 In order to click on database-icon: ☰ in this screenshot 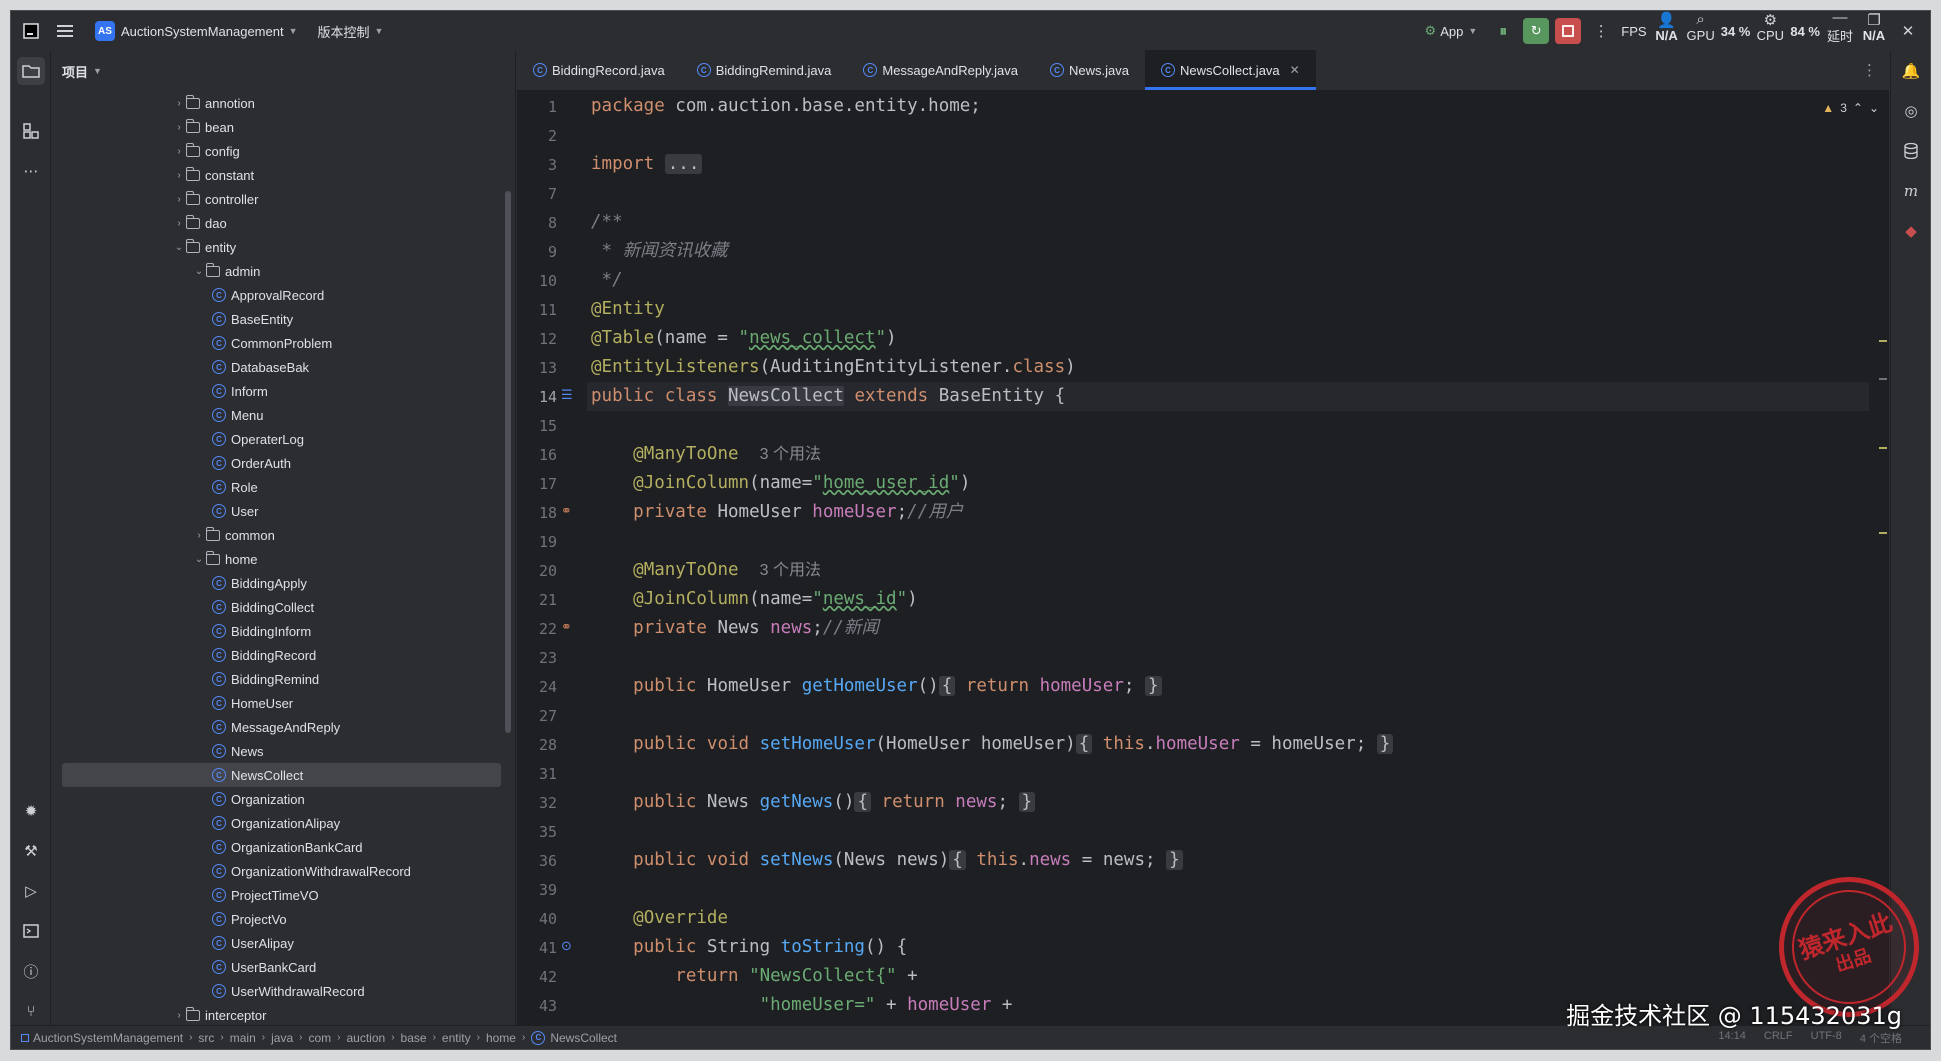, I will do `click(567, 395)`.